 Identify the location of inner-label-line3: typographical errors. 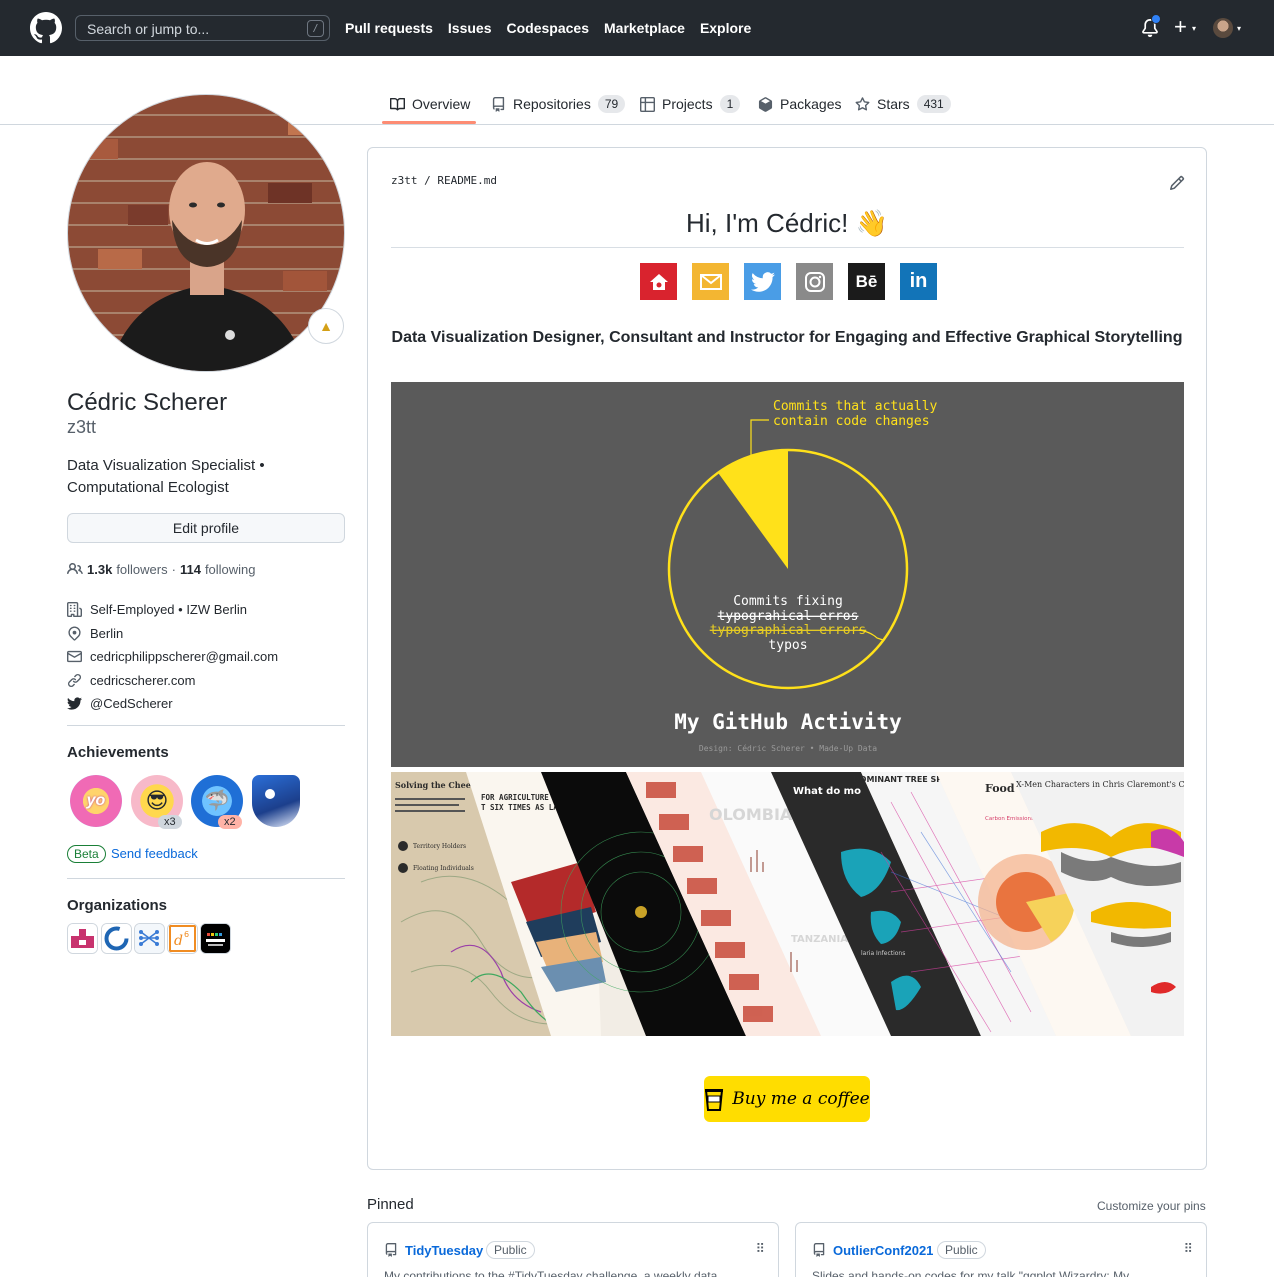
(788, 630).